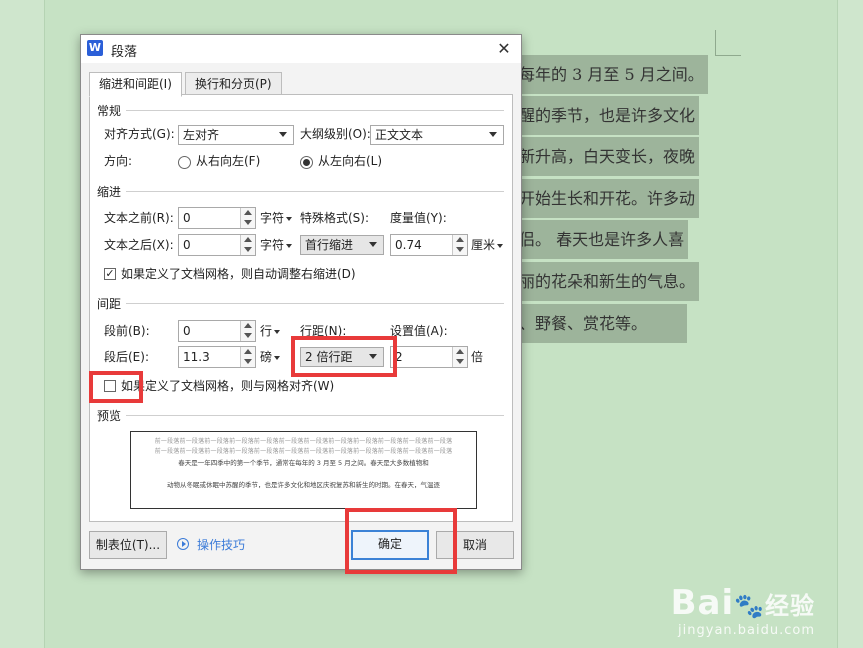  Describe the element at coordinates (475, 545) in the screenshot. I see `cancel-button: 取消` at that location.